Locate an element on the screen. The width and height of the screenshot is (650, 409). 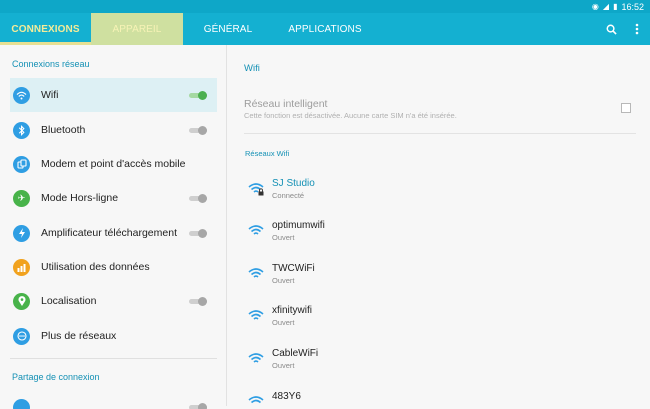
section-header-partage: Partage de connexion is located at coordinates (56, 377).